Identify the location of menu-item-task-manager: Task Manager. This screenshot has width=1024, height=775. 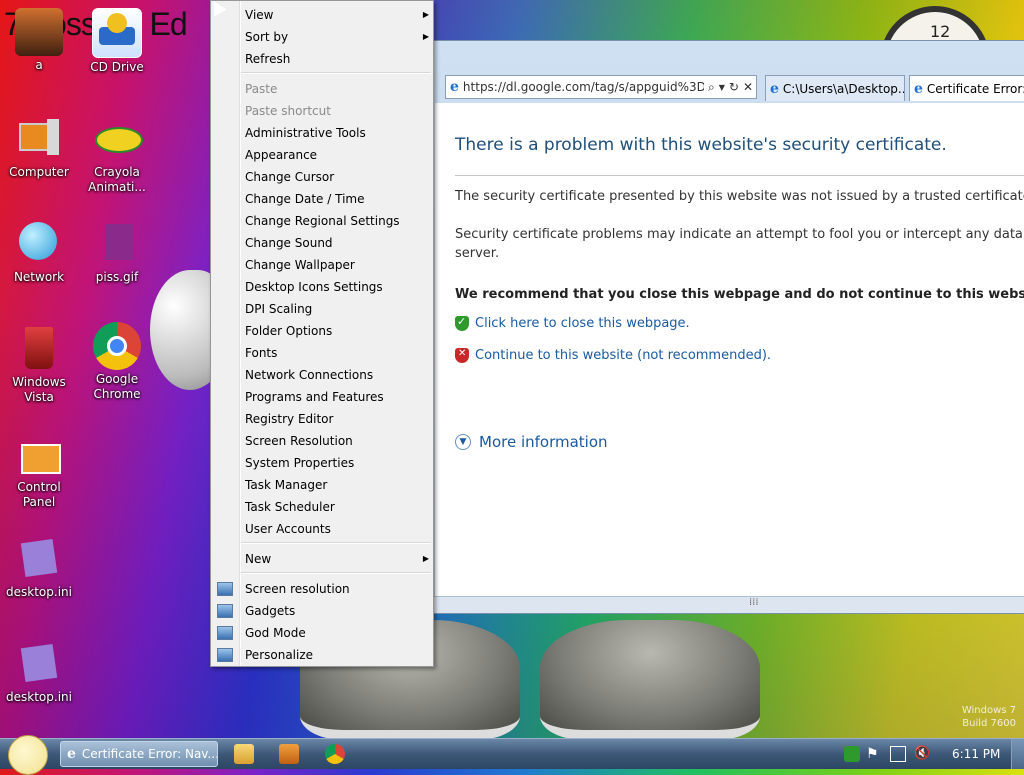
(335, 485).